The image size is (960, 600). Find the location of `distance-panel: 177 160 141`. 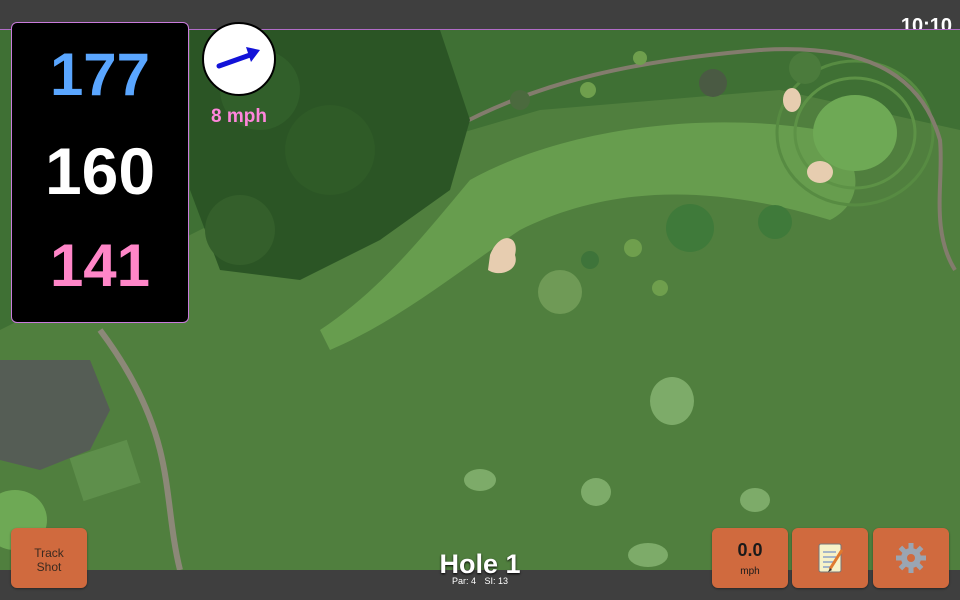

distance-panel: 177 160 141 is located at coordinates (100, 172).